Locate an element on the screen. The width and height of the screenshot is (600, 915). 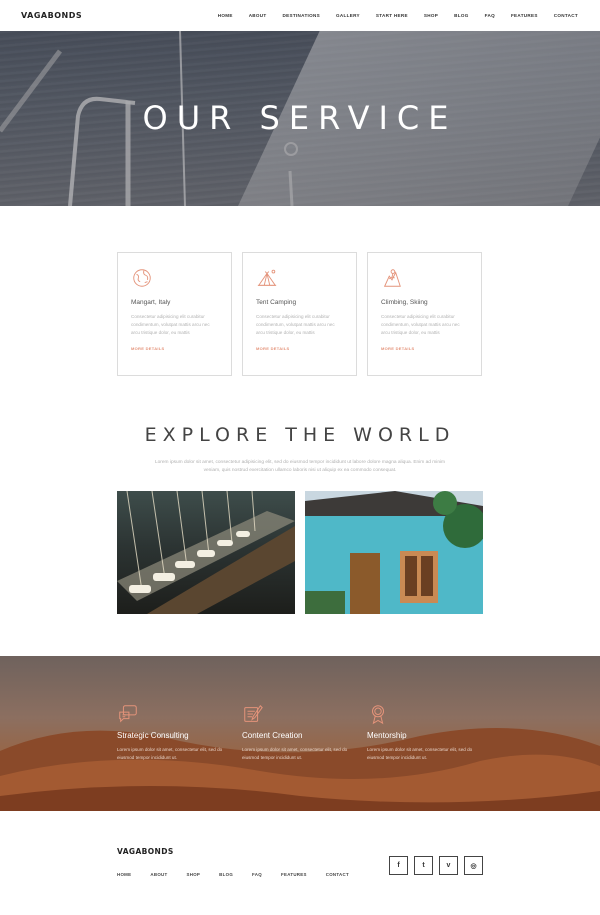
nav-link-shop: SHOP is located at coordinates (431, 15).